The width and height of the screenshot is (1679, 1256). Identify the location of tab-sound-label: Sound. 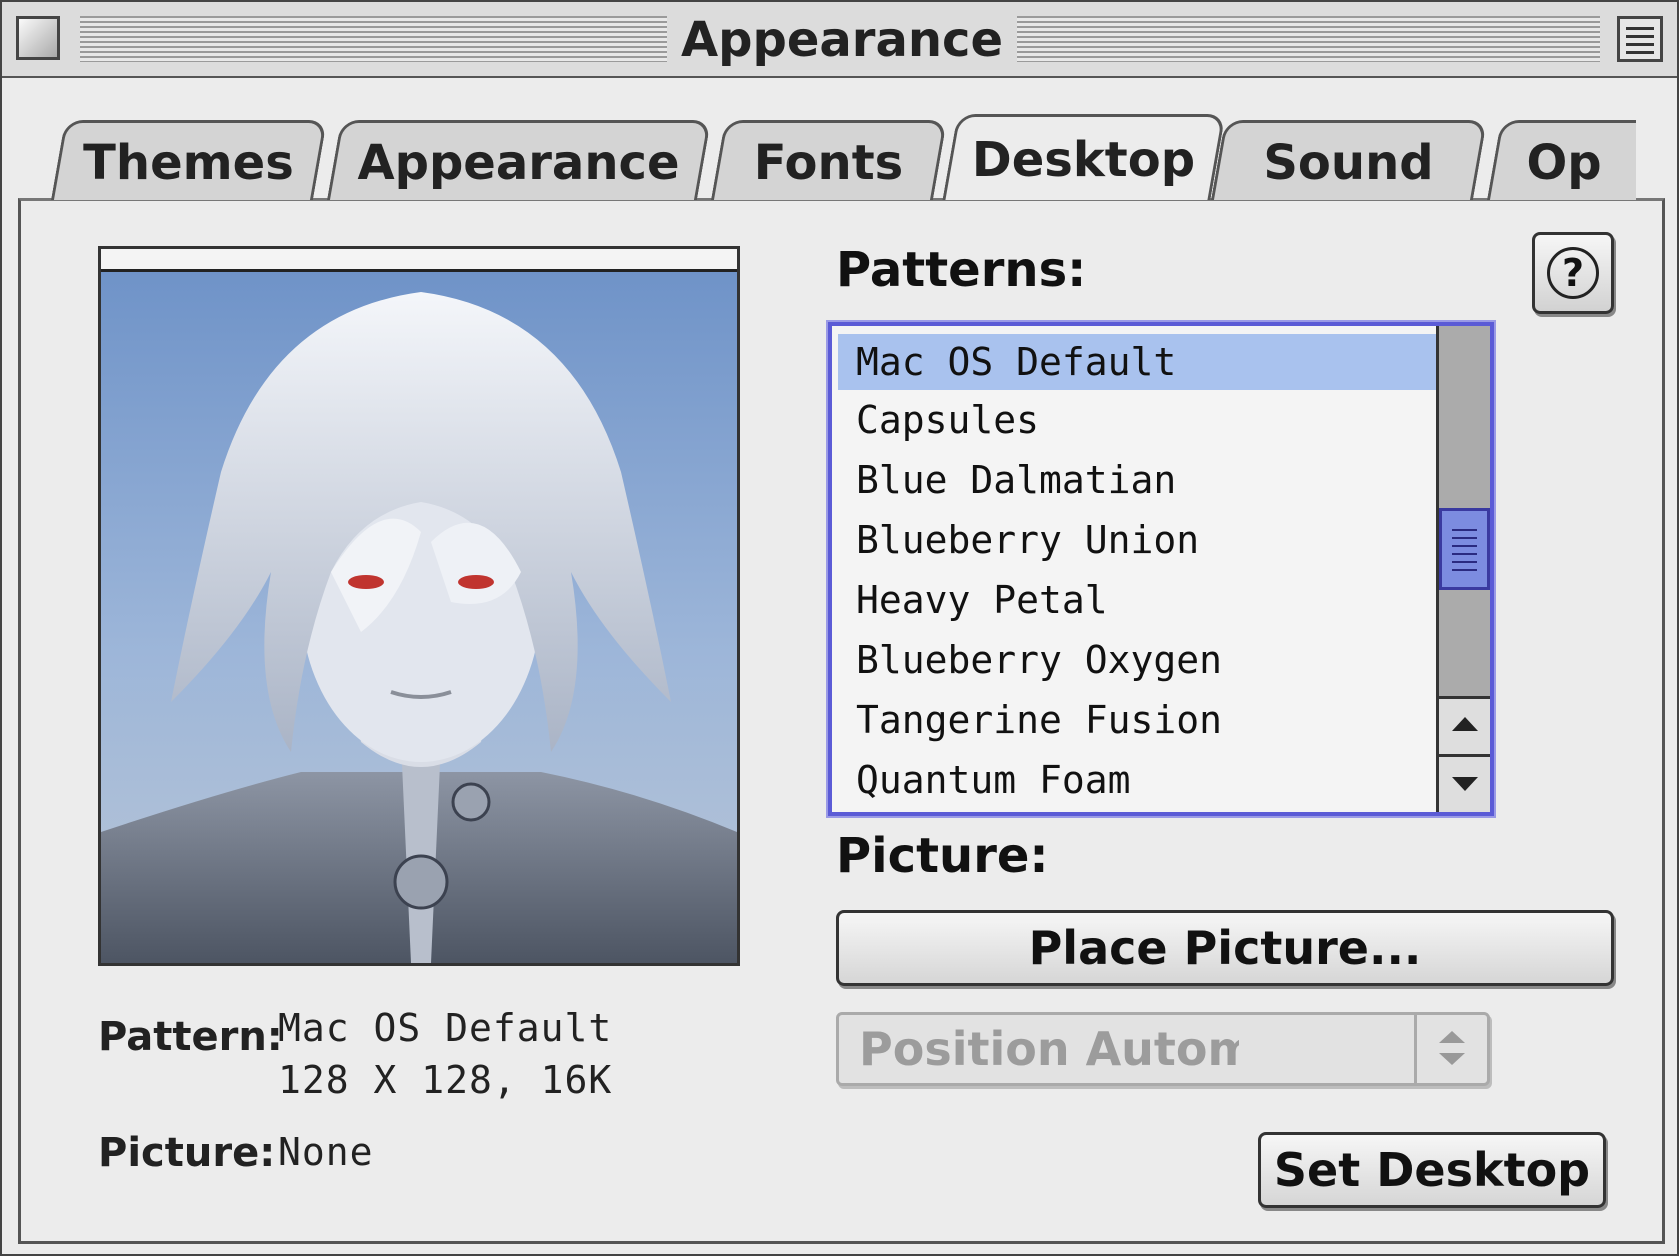
(1348, 163).